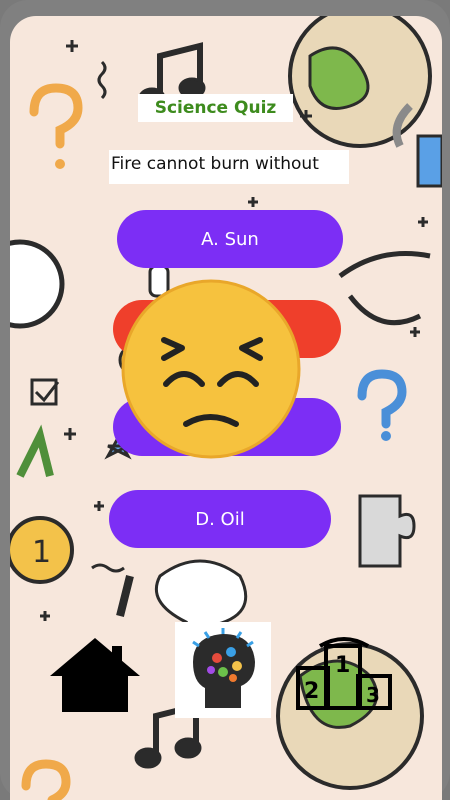 The image size is (450, 800). I want to click on option-d-button: D. Oil, so click(220, 519).